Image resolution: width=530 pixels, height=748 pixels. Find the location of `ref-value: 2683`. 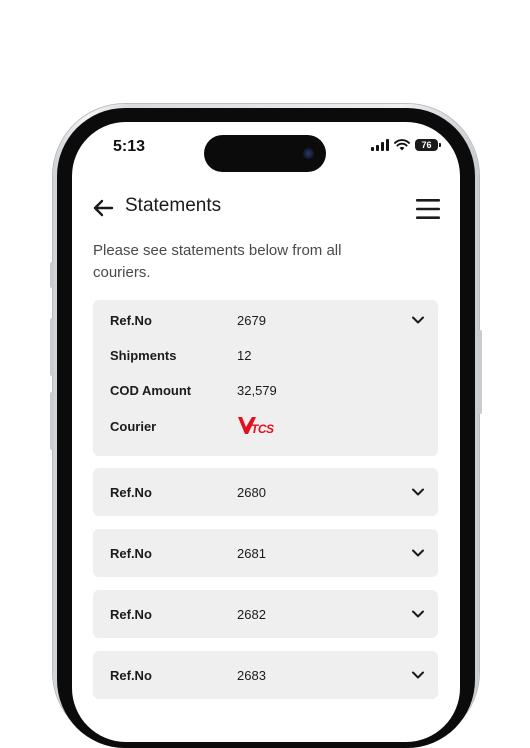

ref-value: 2683 is located at coordinates (251, 675).